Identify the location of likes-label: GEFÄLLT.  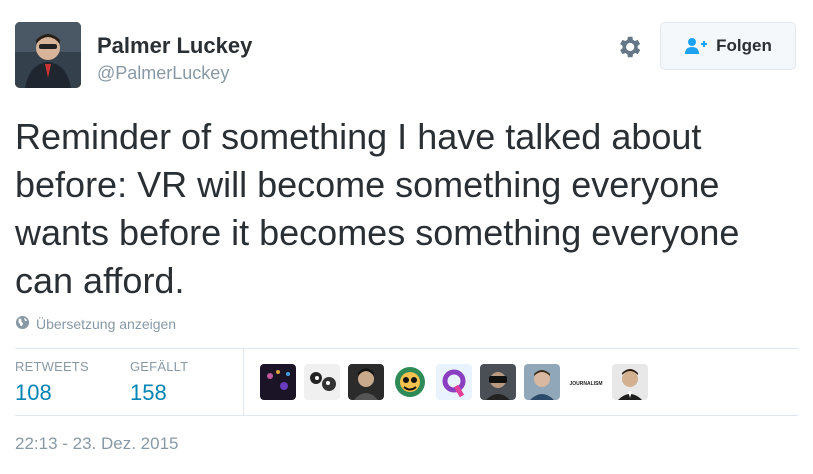
(159, 366).